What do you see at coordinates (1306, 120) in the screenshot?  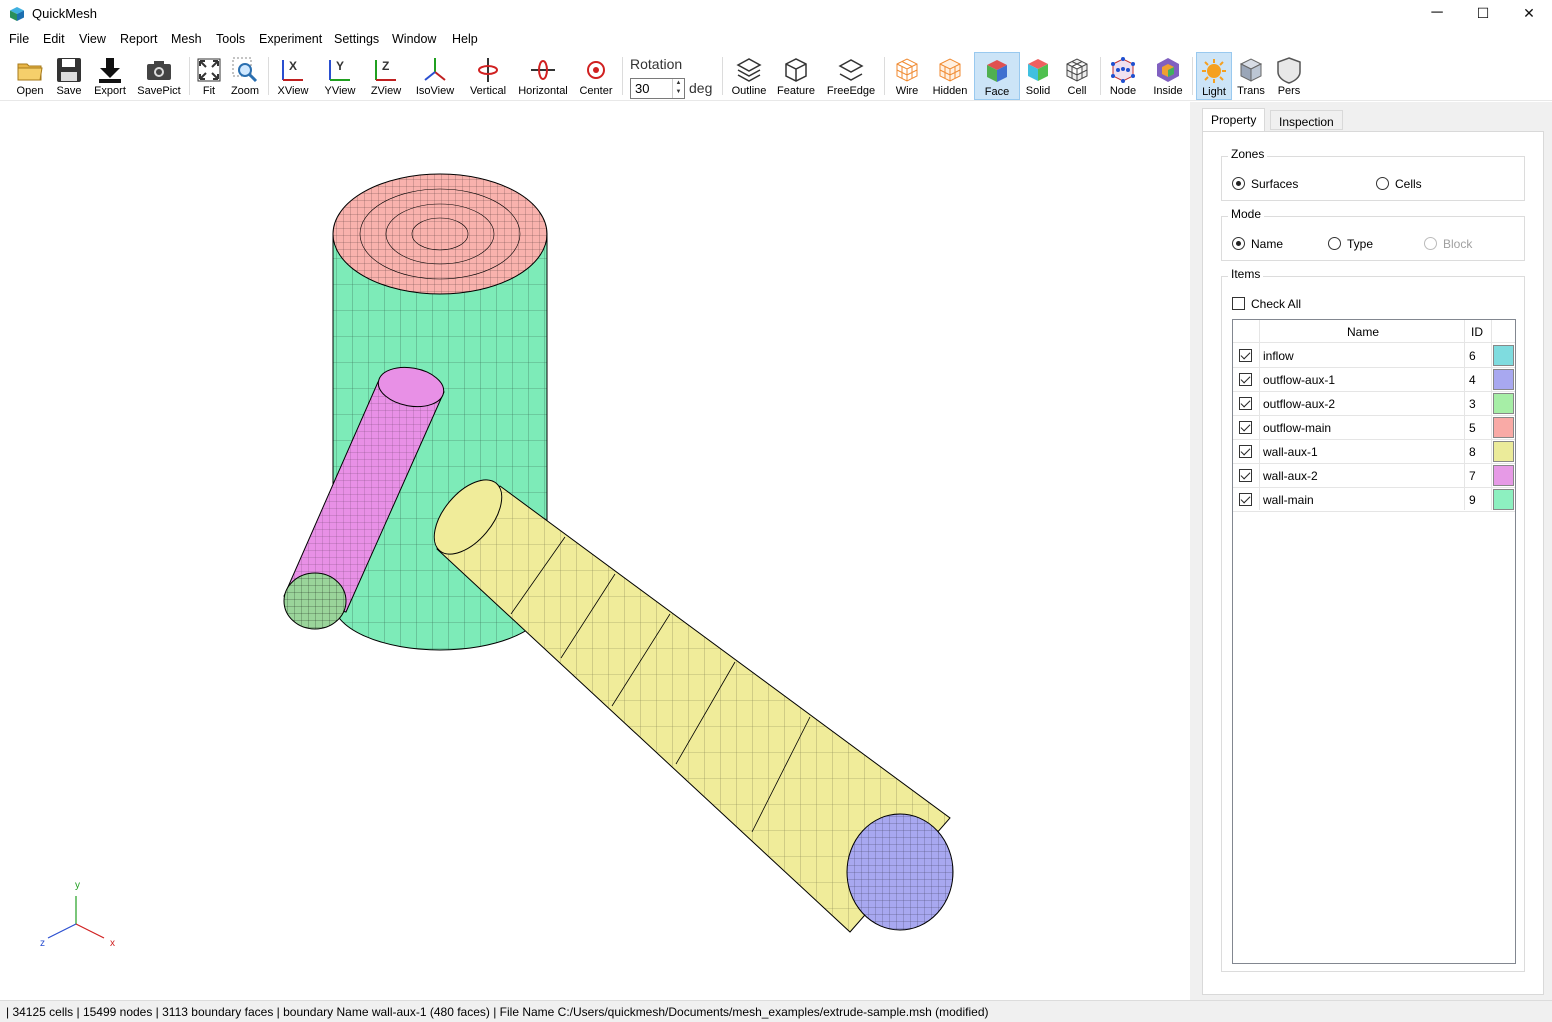 I see `tab-inspection: Inspection` at bounding box center [1306, 120].